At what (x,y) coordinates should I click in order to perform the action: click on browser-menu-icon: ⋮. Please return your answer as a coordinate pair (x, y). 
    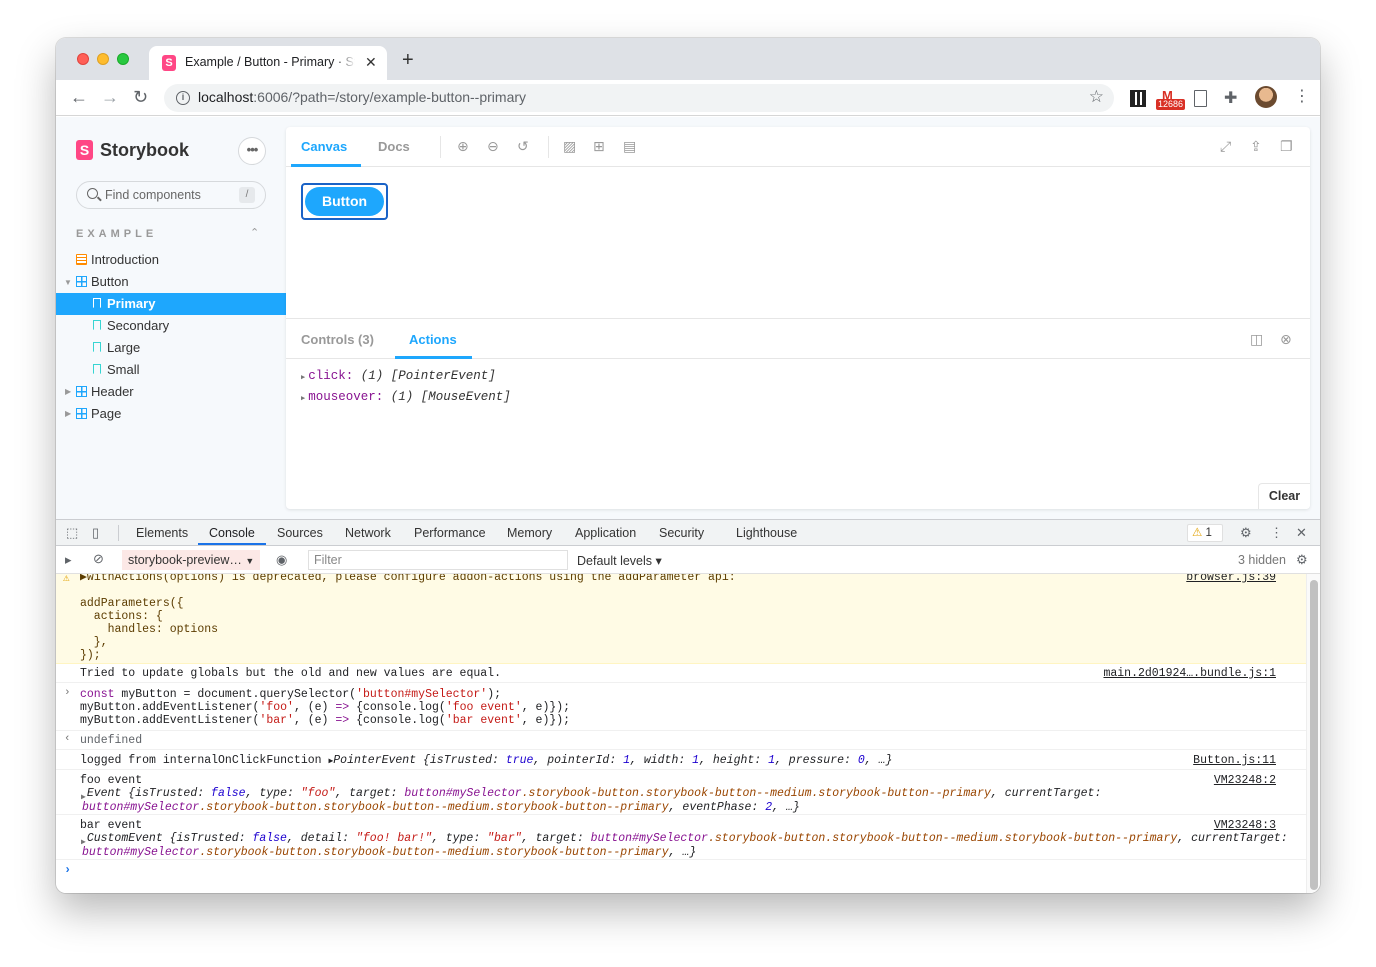
    Looking at the image, I should click on (1302, 97).